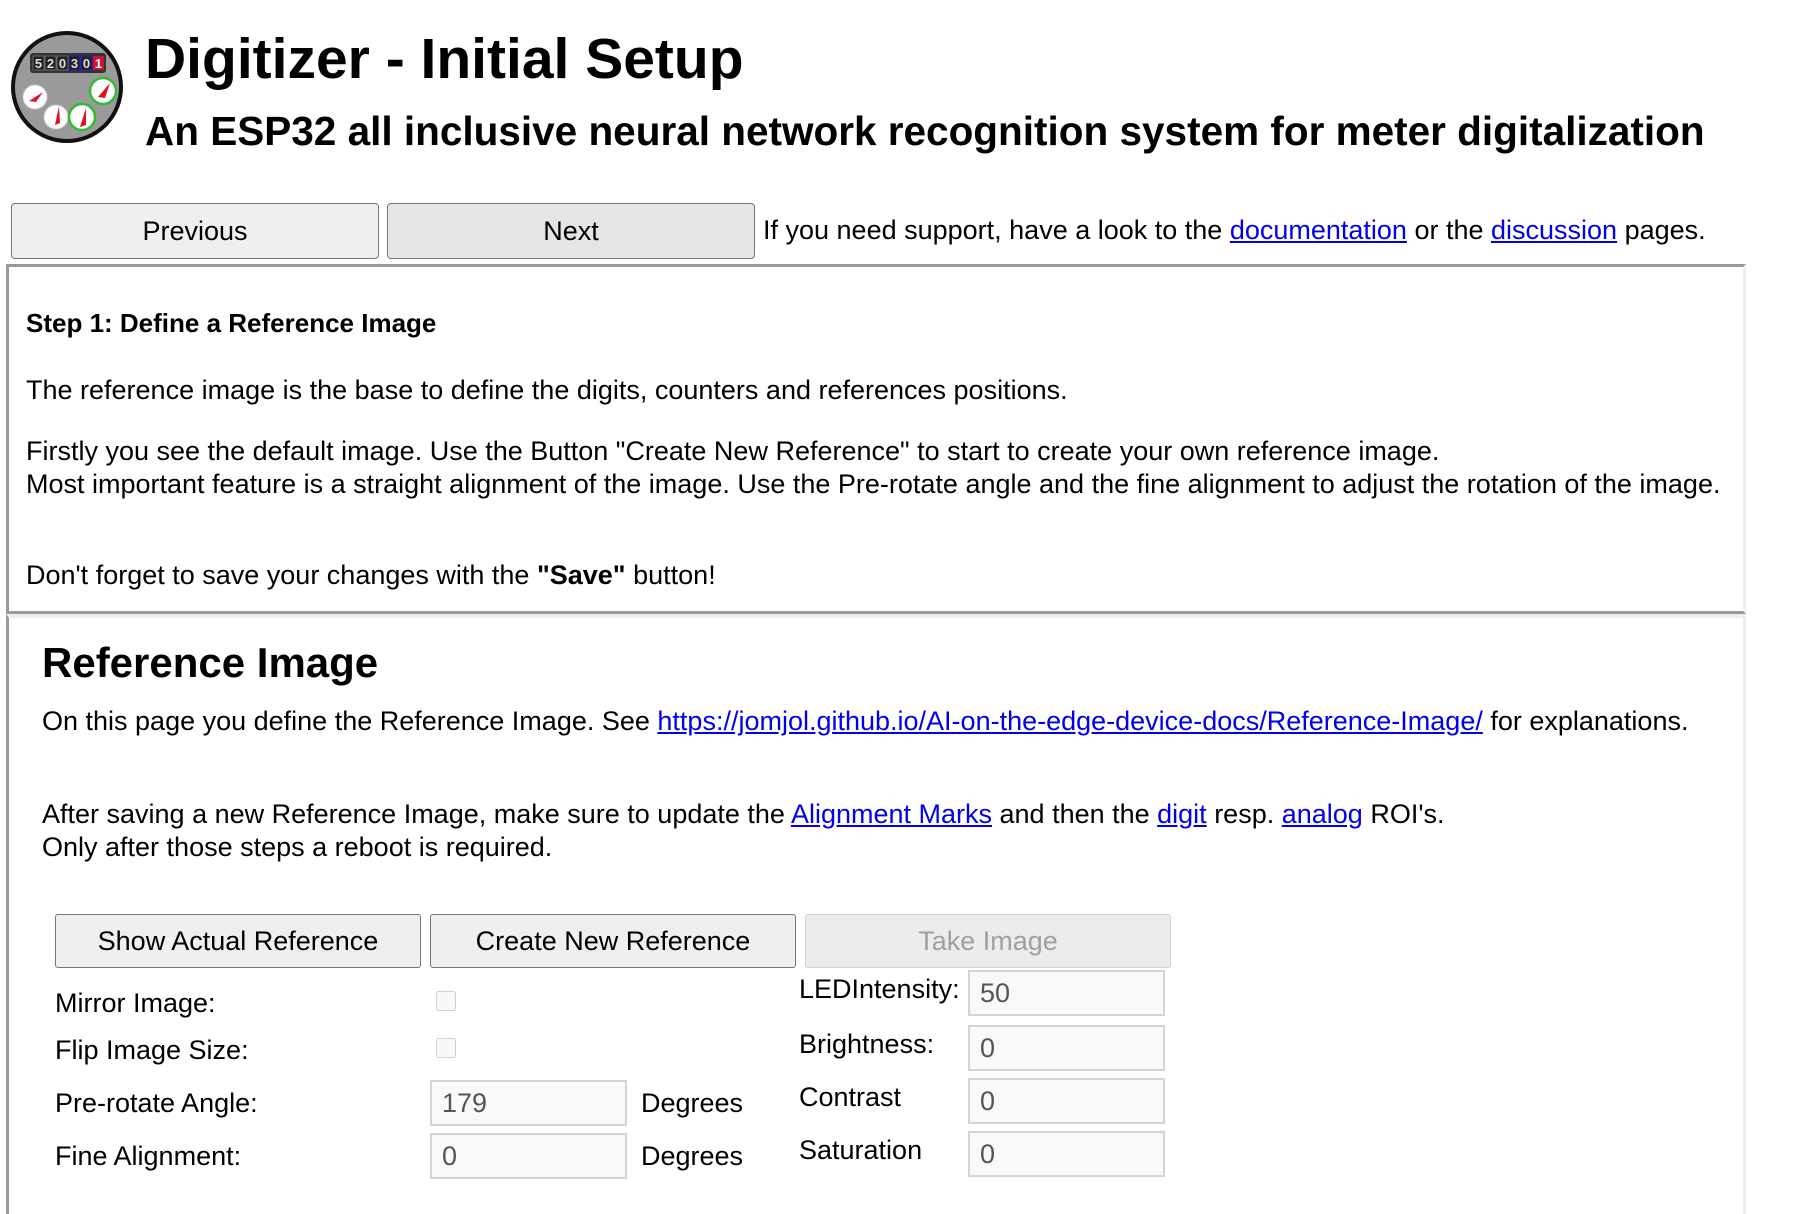 Image resolution: width=1800 pixels, height=1214 pixels. I want to click on ref-p2-mid2: resp., so click(1244, 814).